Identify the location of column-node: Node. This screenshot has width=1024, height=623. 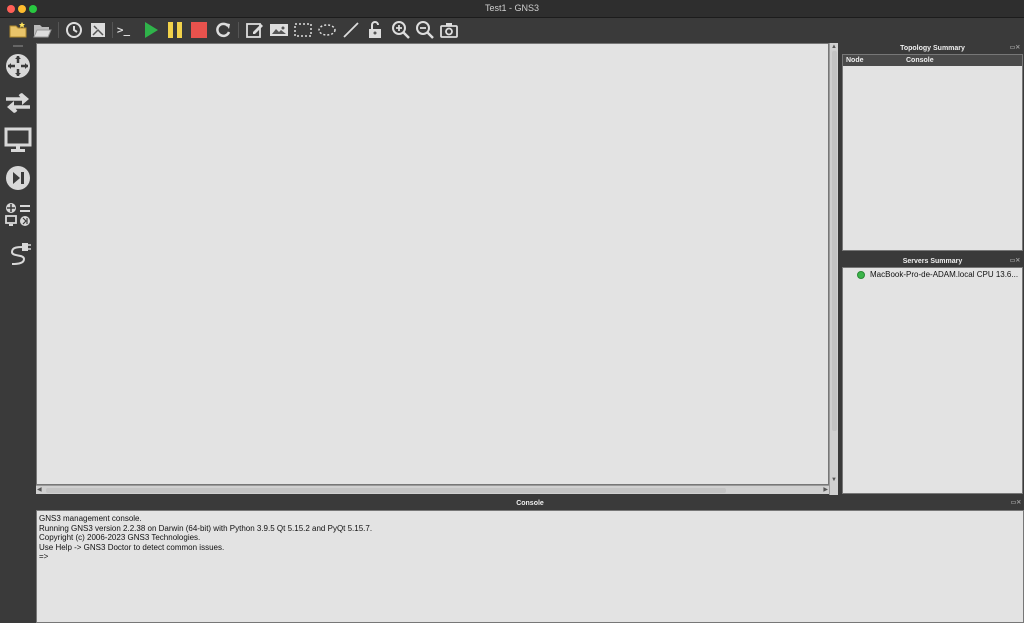
(873, 60).